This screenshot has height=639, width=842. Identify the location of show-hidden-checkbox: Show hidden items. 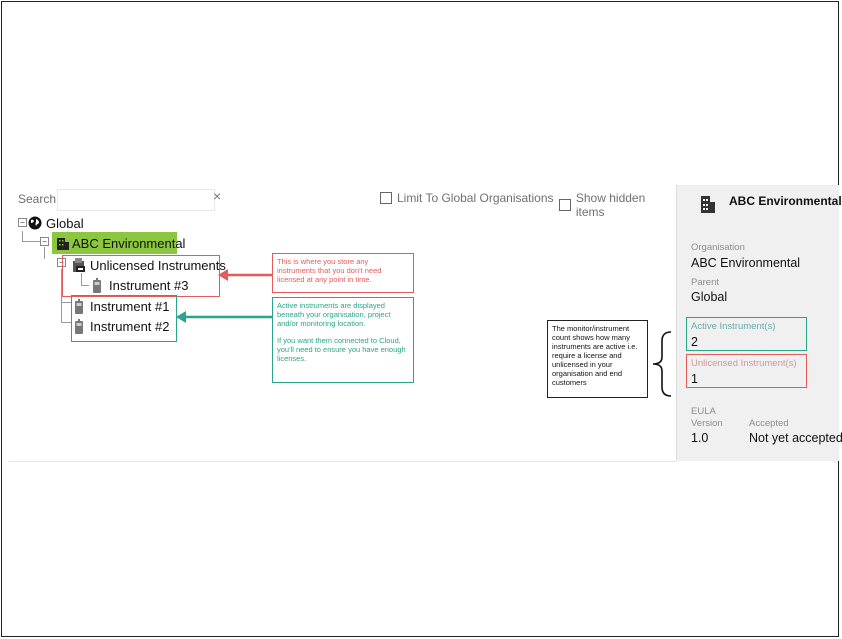
(617, 205).